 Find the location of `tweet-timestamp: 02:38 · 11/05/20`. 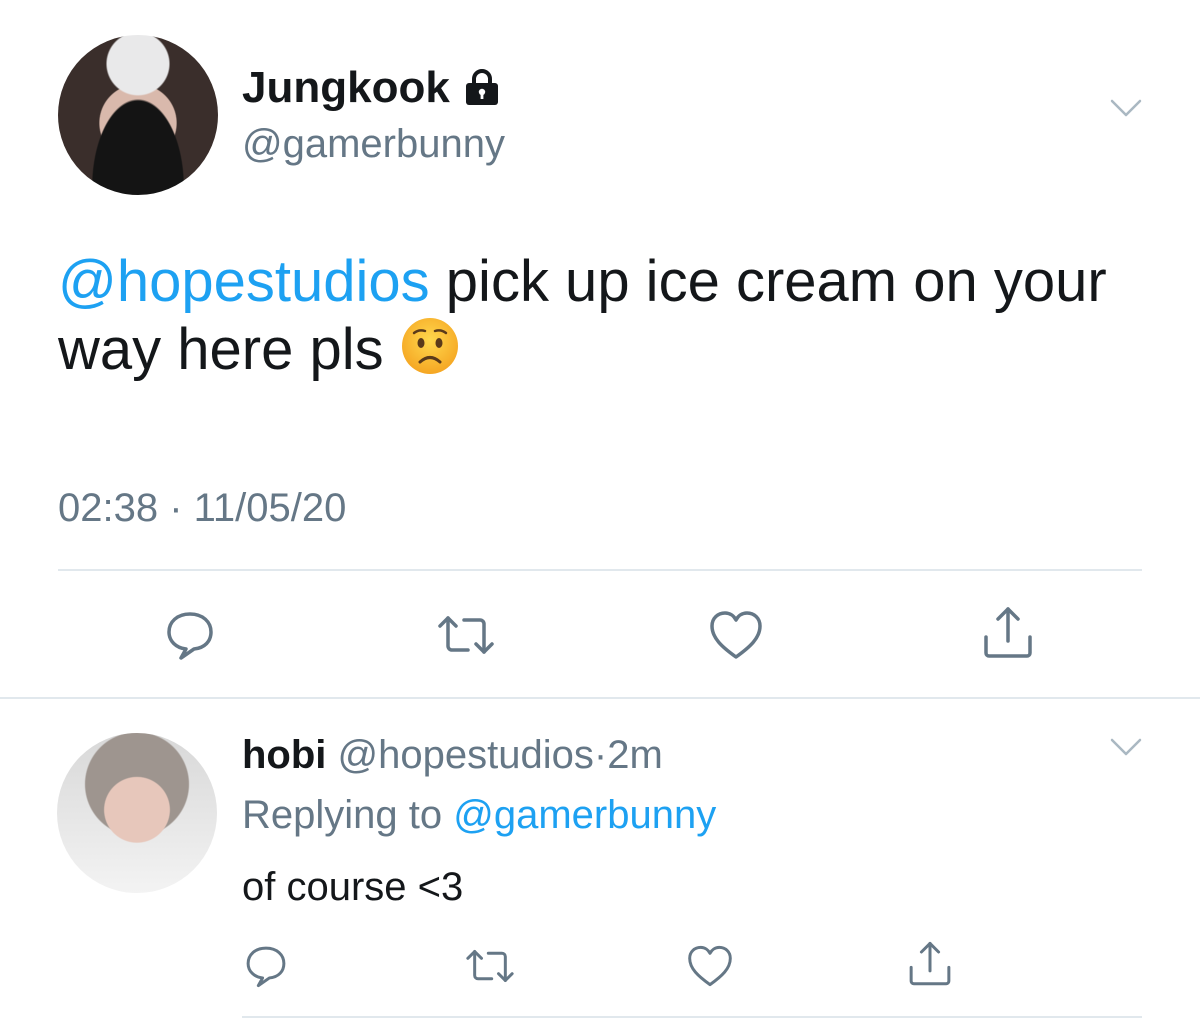

tweet-timestamp: 02:38 · 11/05/20 is located at coordinates (202, 508).